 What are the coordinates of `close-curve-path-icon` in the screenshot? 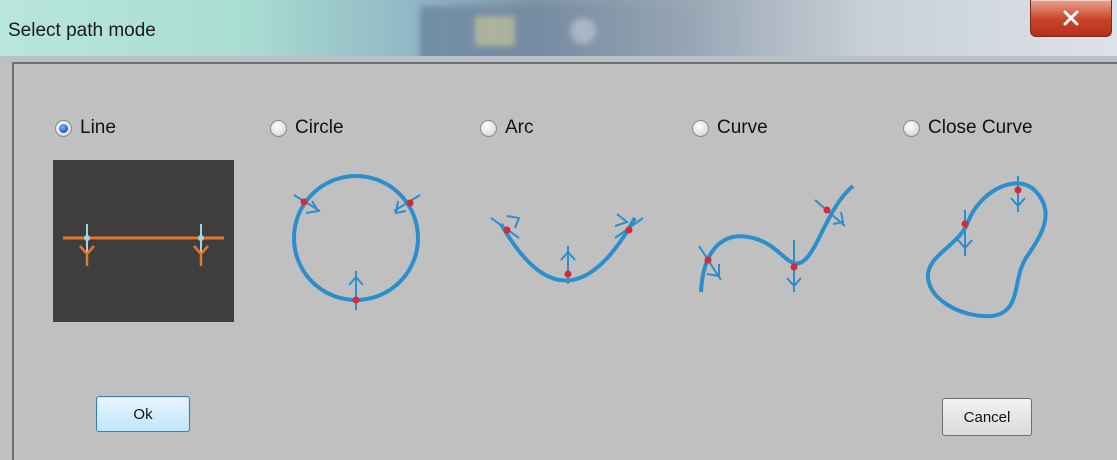 It's located at (990, 247).